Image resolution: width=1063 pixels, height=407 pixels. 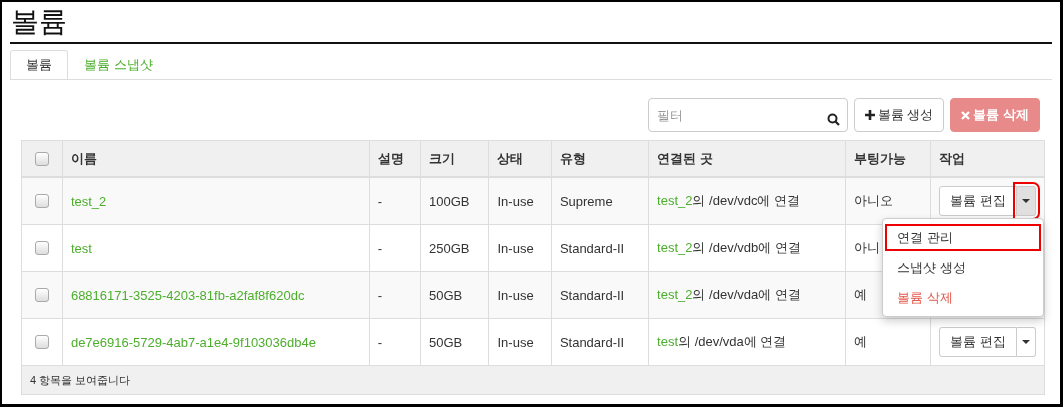 What do you see at coordinates (869, 115) in the screenshot?
I see `plus-icon` at bounding box center [869, 115].